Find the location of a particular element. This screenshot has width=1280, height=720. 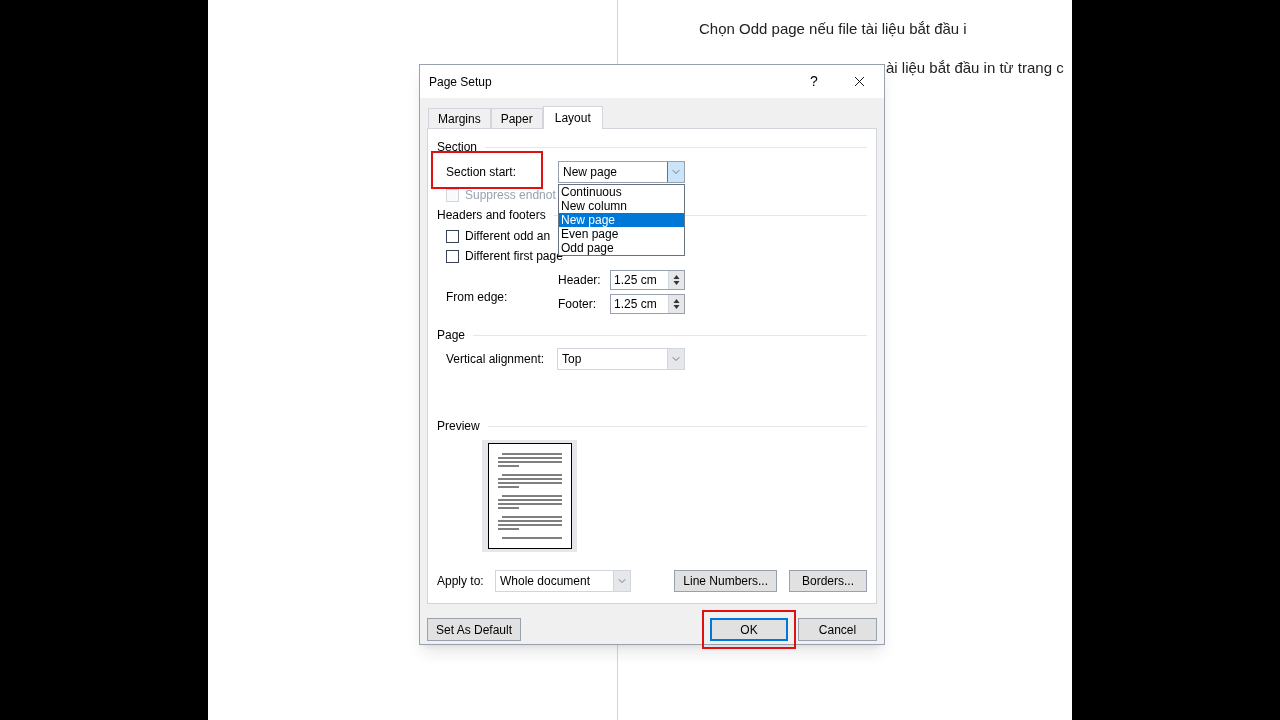

window-title: Page Setup is located at coordinates (461, 82).